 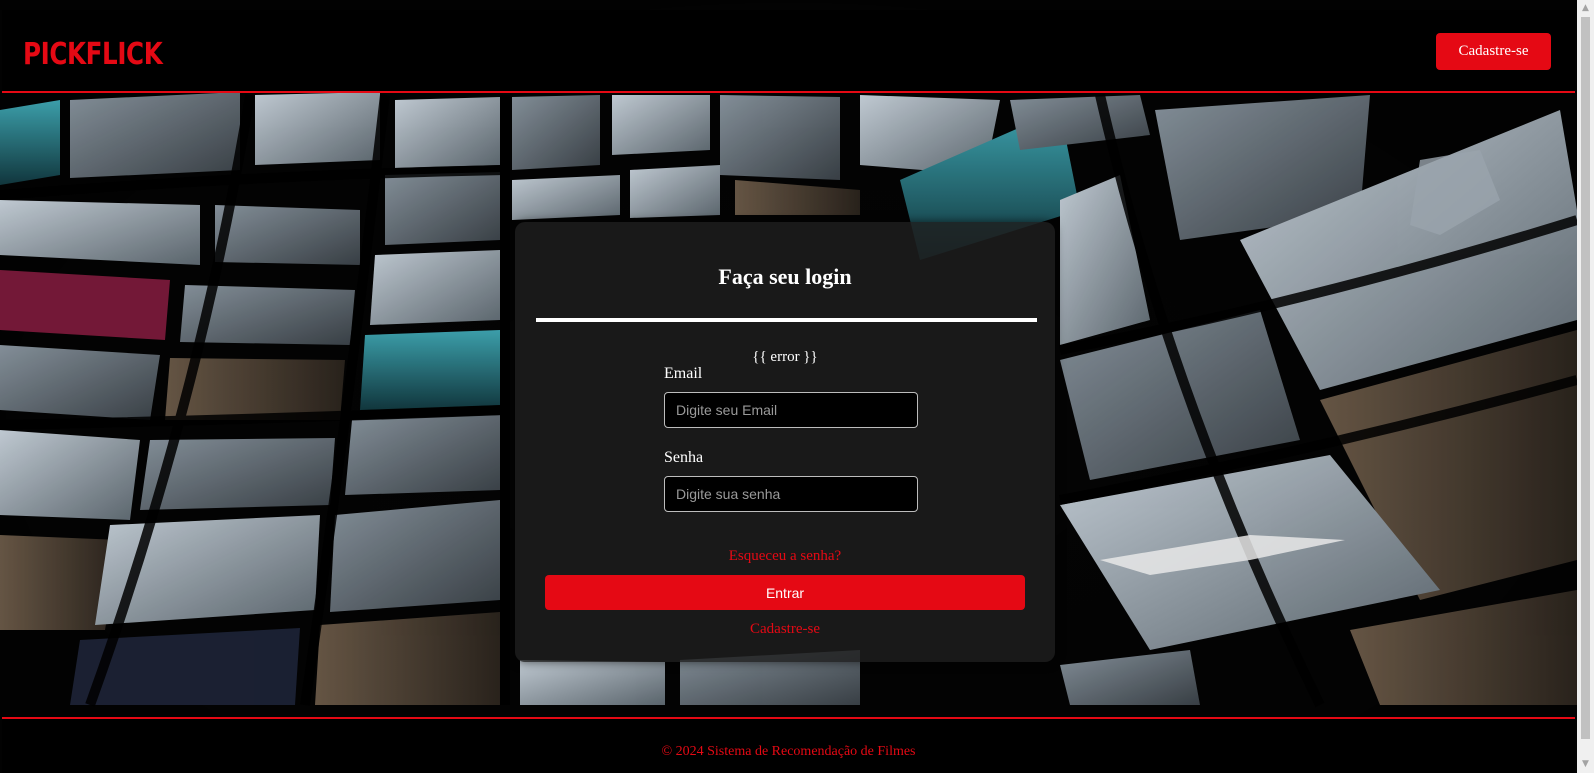 I want to click on forgot-password-link: Esqueceu a senha?, so click(x=785, y=556).